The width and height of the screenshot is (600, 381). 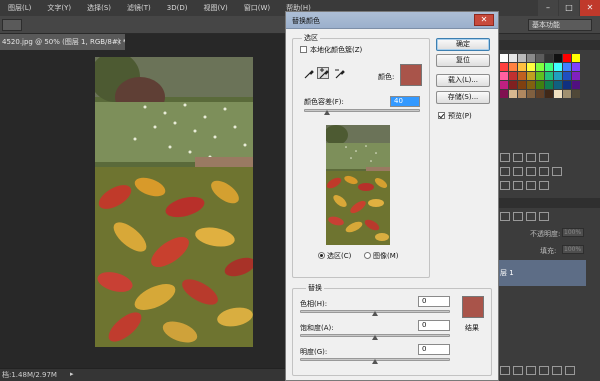 What do you see at coordinates (327, 112) in the screenshot?
I see `fuzziness-slider-thumb` at bounding box center [327, 112].